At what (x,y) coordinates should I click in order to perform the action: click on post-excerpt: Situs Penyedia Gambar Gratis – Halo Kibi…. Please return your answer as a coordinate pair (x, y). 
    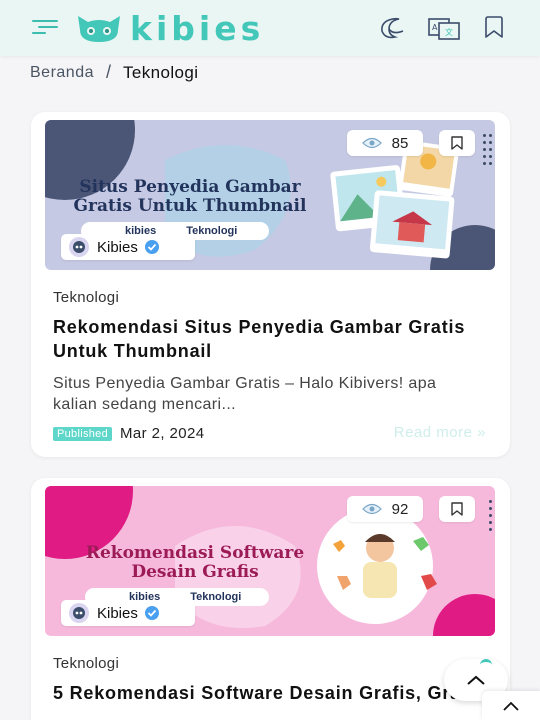
    Looking at the image, I should click on (245, 394).